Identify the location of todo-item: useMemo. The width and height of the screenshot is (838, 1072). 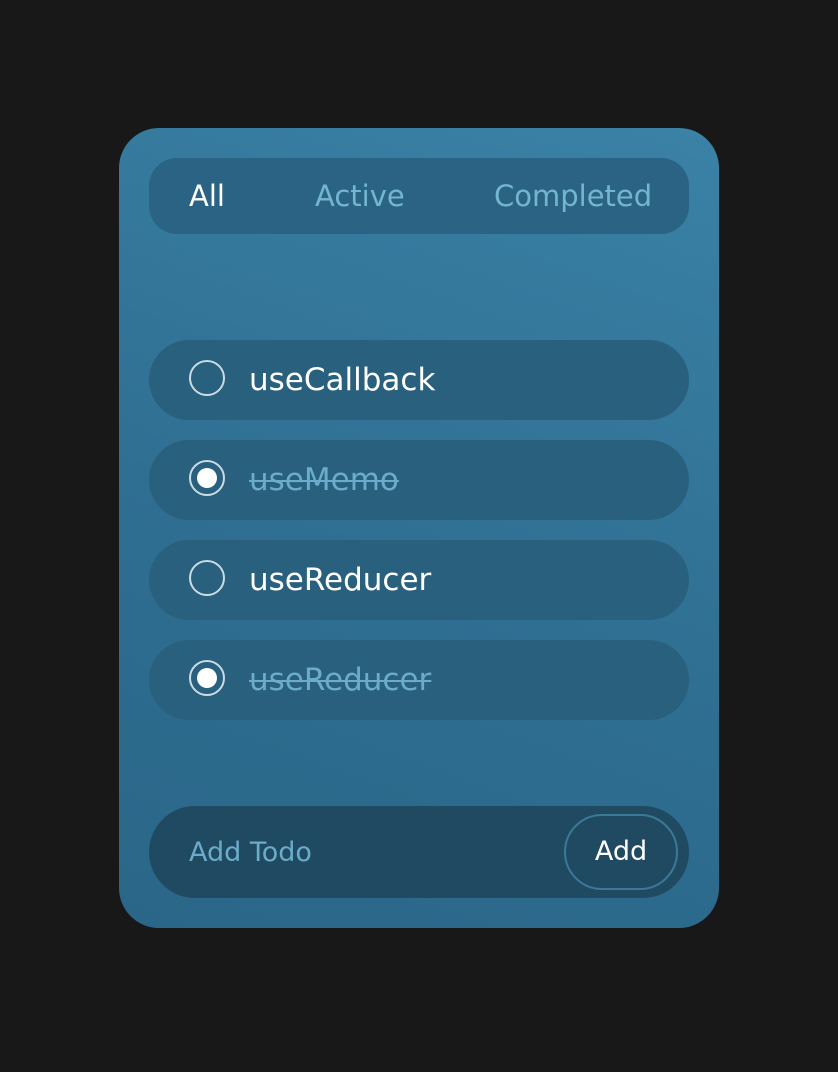
(419, 480).